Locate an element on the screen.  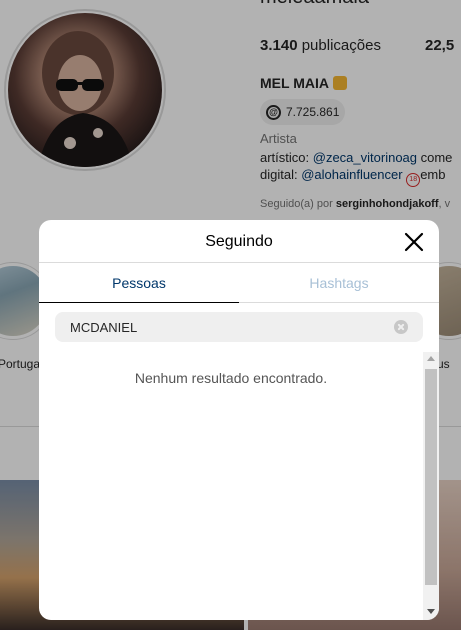
scrollbar is located at coordinates (431, 486).